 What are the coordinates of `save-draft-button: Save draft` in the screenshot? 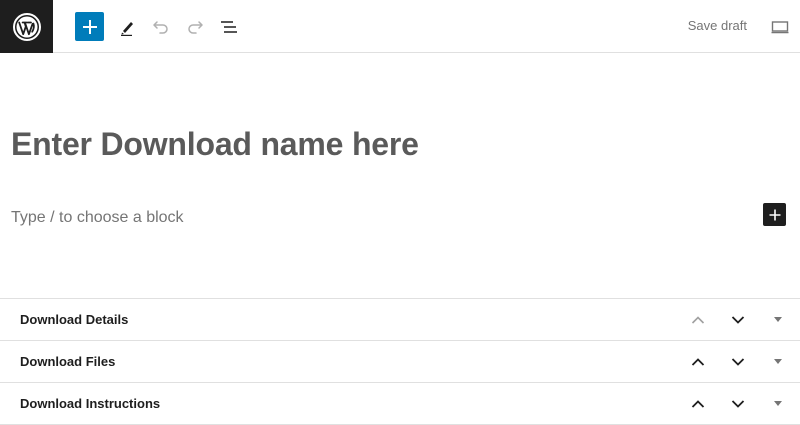 It's located at (717, 25).